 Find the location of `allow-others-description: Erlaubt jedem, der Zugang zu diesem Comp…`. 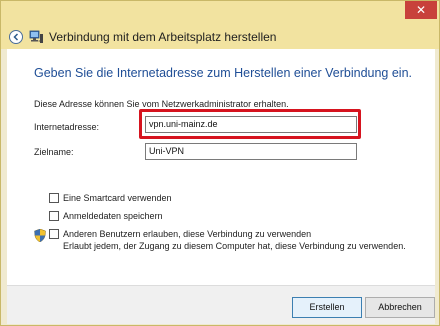

allow-others-description: Erlaubt jedem, der Zugang zu diesem Comp… is located at coordinates (234, 246).